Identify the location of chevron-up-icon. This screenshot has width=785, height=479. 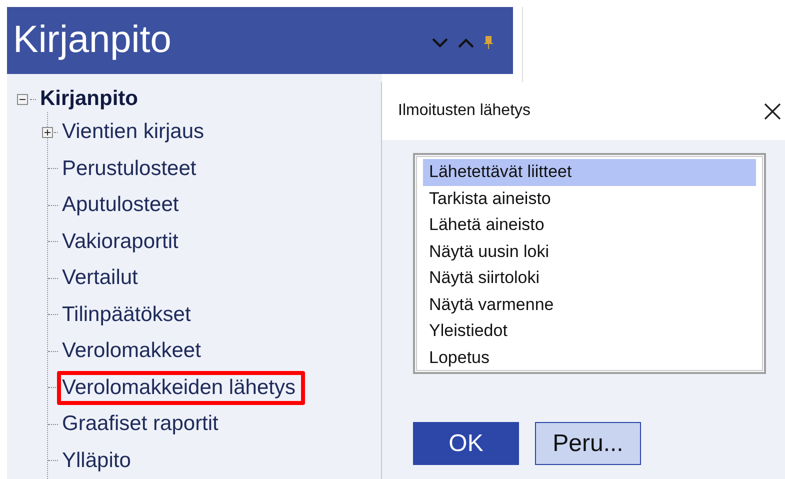
(466, 43).